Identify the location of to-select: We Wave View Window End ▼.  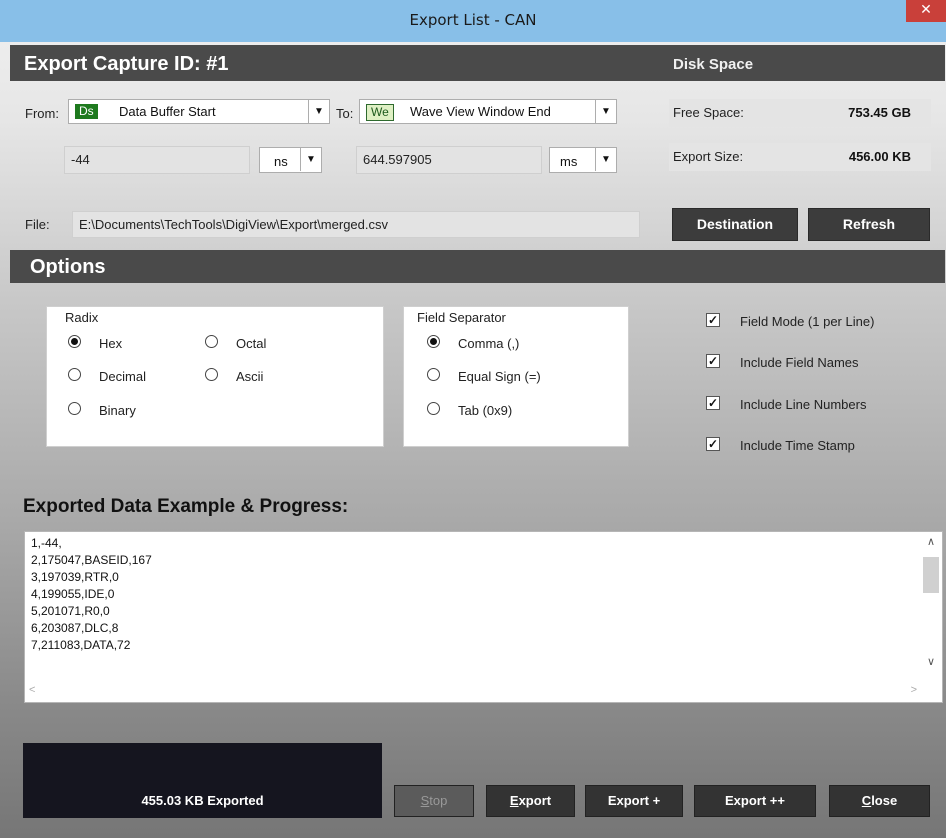
(488, 111).